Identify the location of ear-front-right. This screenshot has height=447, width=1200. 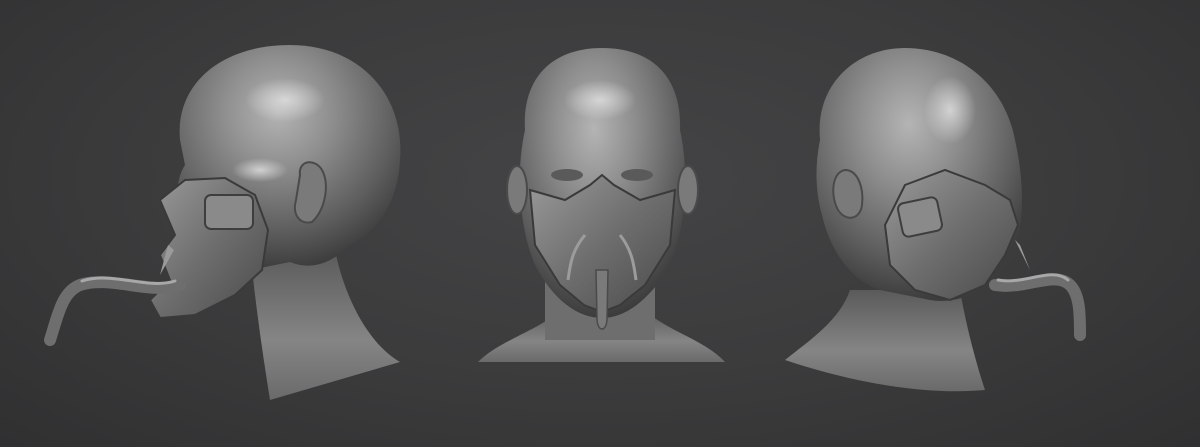
(688, 190).